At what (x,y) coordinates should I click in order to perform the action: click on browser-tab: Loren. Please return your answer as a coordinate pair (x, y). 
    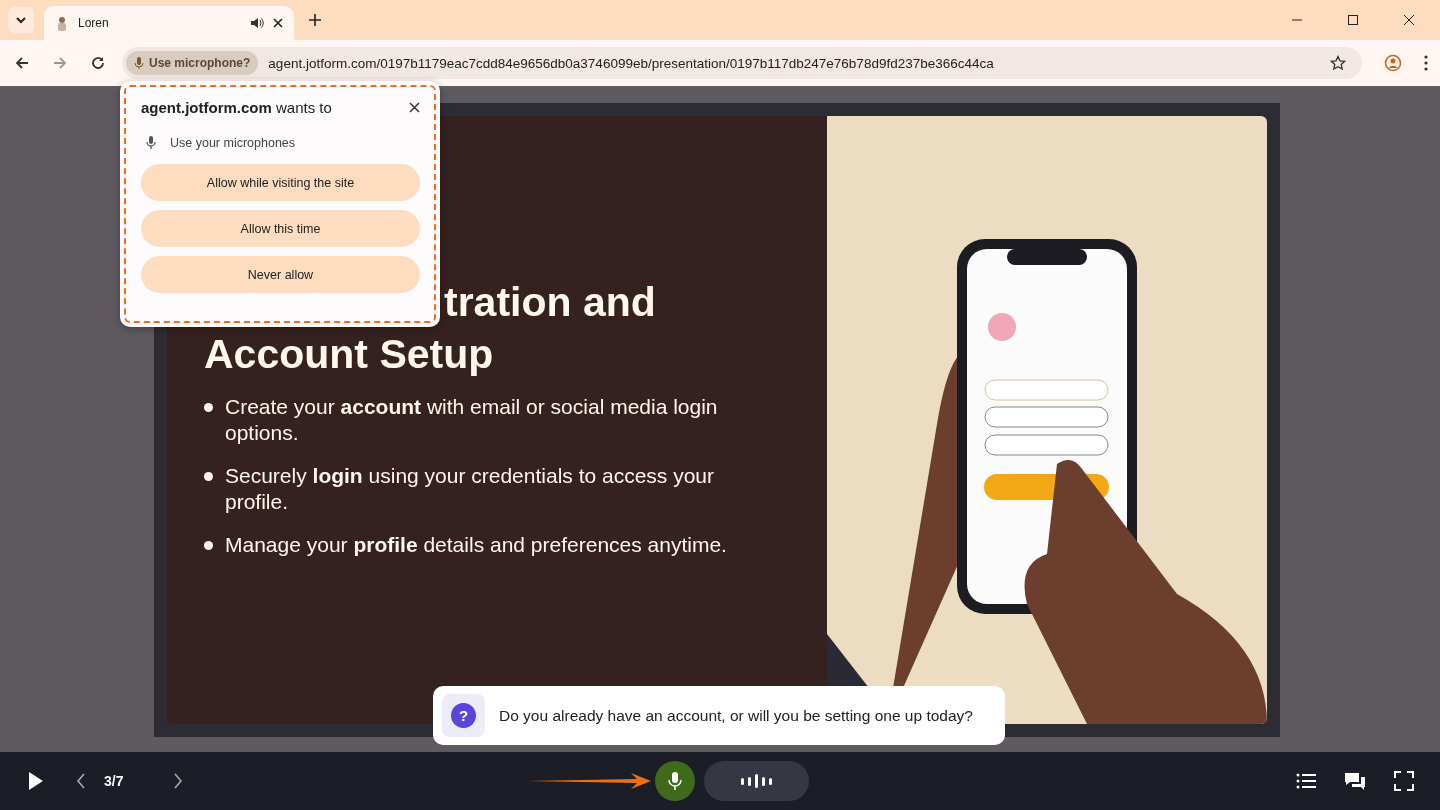
    Looking at the image, I should click on (169, 23).